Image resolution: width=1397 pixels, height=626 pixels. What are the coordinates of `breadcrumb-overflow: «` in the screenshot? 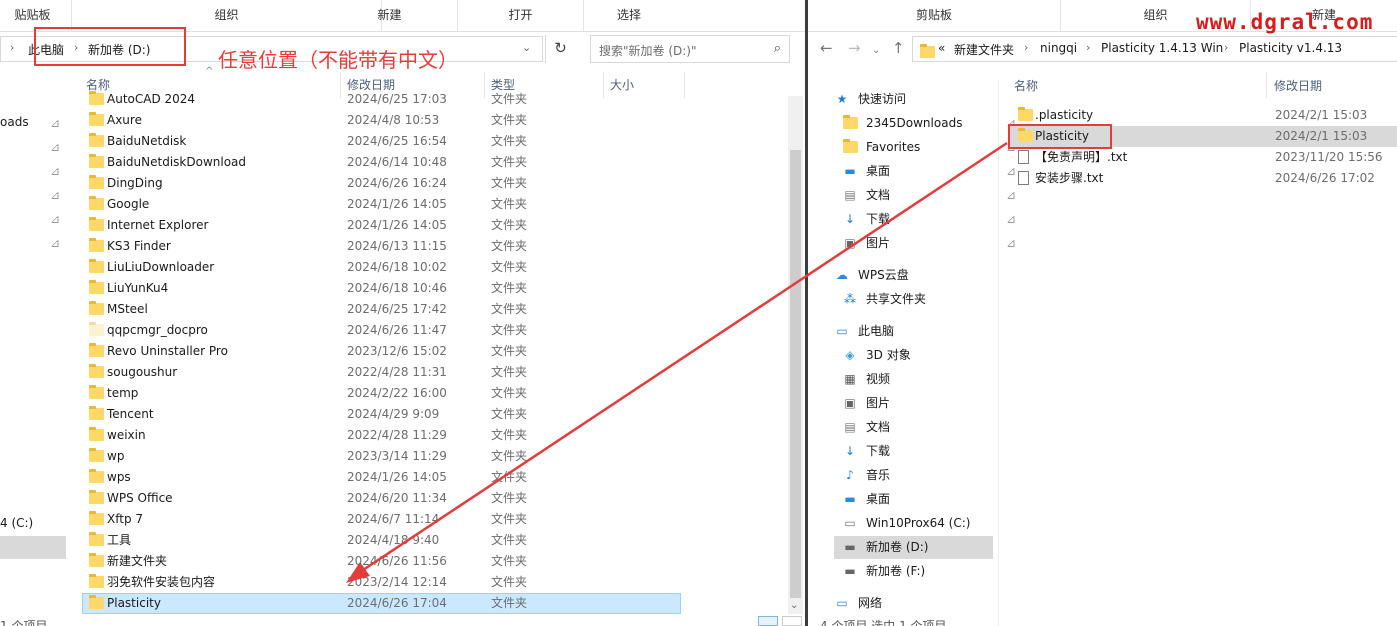 It's located at (941, 48).